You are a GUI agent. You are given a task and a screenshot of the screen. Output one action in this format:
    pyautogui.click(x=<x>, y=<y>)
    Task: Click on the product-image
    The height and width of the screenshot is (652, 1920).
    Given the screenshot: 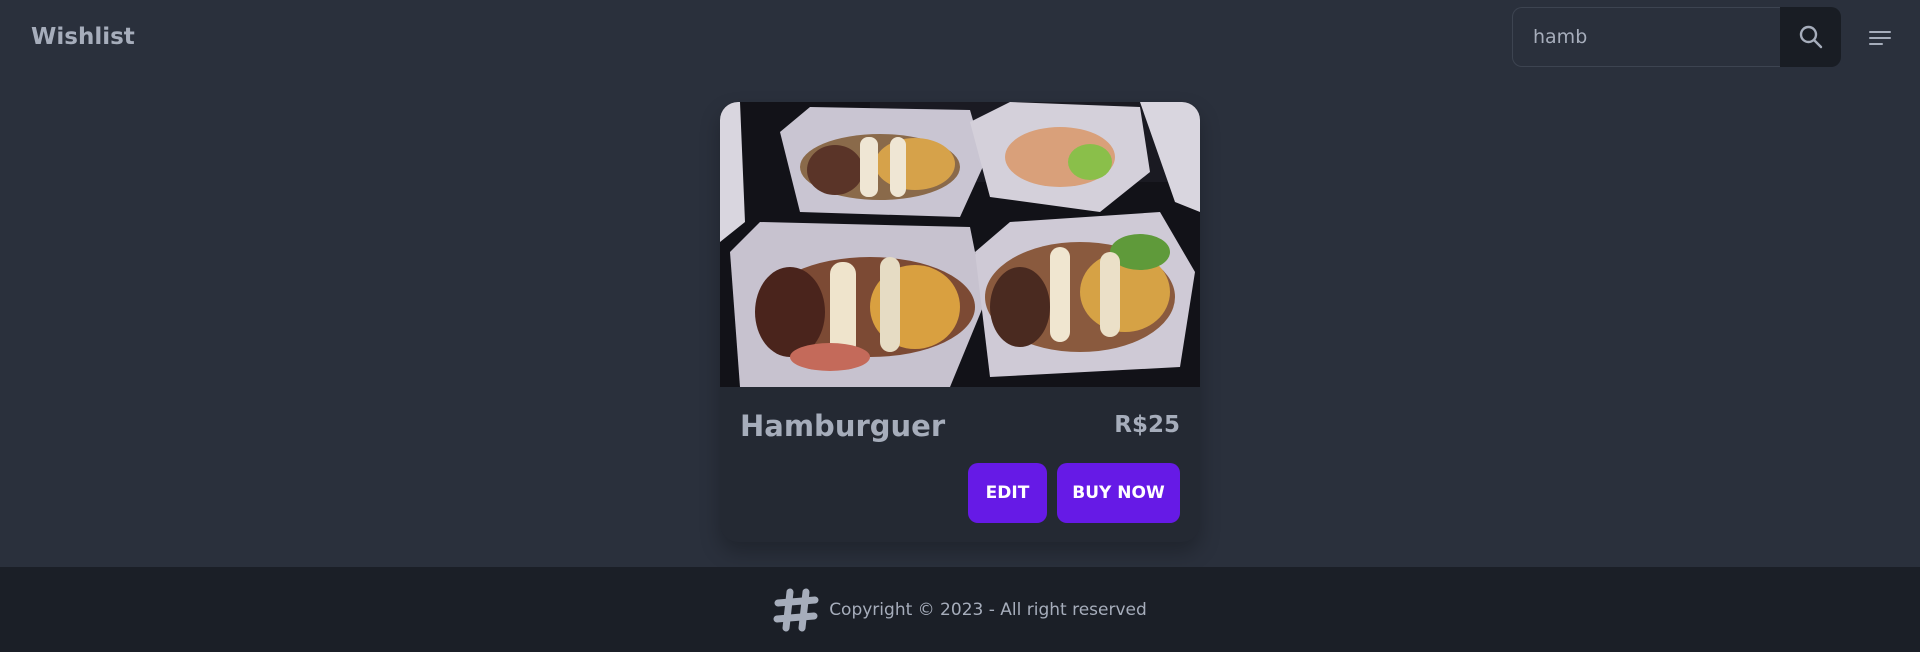 What is the action you would take?
    pyautogui.click(x=960, y=244)
    